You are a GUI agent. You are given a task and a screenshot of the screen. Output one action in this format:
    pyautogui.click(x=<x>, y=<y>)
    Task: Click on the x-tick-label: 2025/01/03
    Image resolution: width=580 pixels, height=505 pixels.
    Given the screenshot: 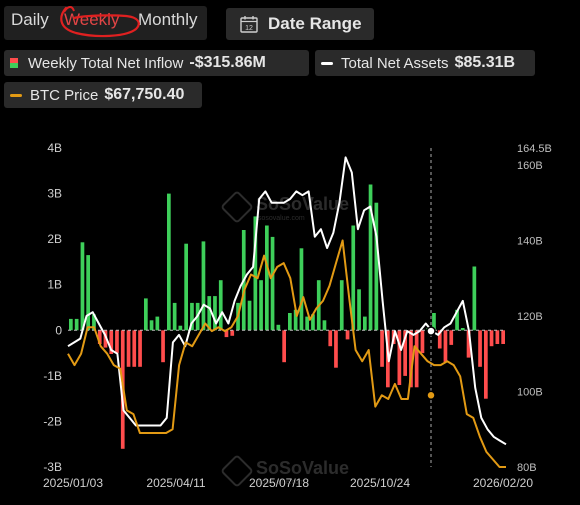 What is the action you would take?
    pyautogui.click(x=73, y=483)
    